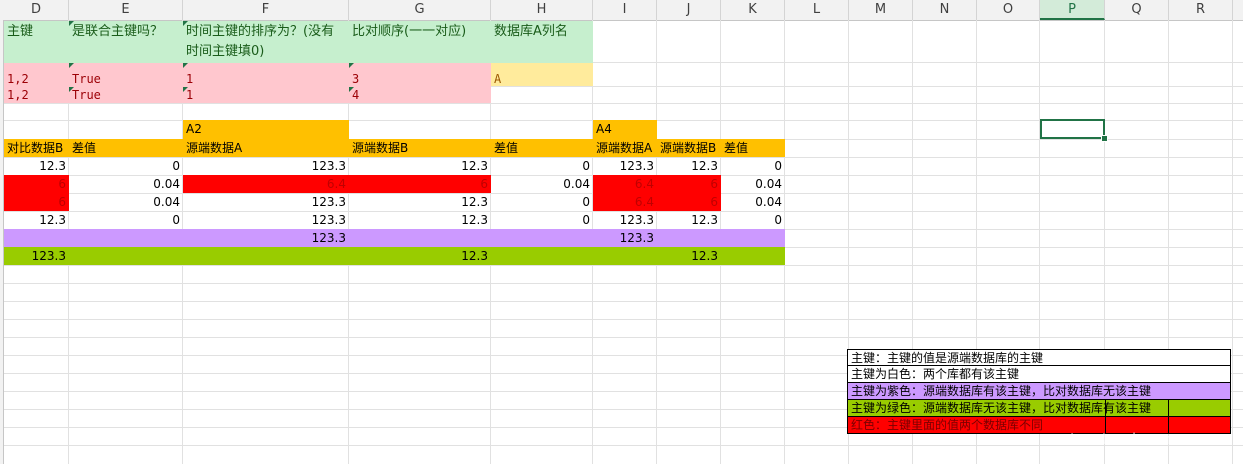 Image resolution: width=1243 pixels, height=464 pixels. I want to click on cell-i-data-3: 6.4, so click(625, 202).